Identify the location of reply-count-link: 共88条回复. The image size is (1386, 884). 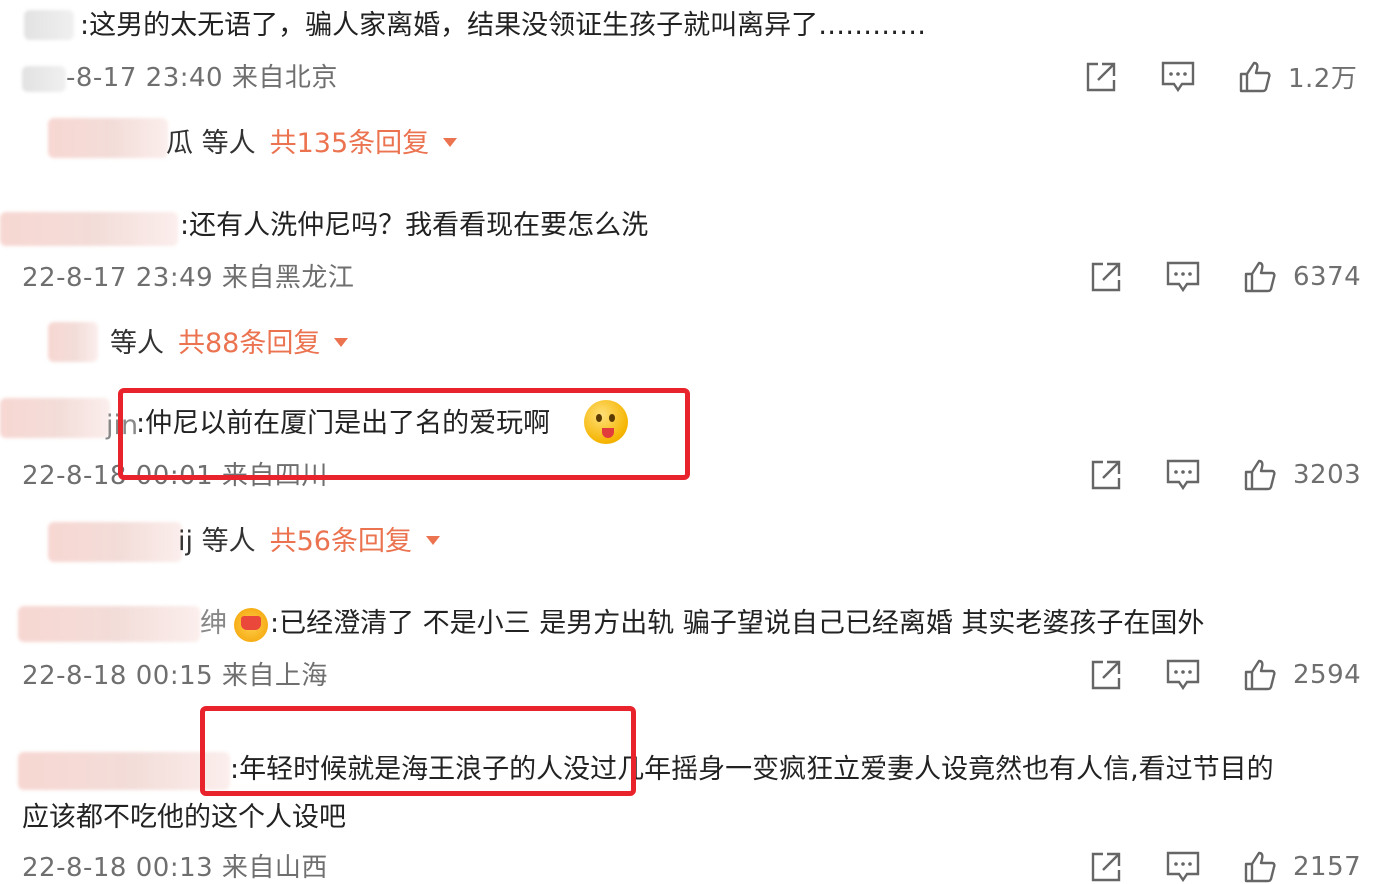
(249, 343).